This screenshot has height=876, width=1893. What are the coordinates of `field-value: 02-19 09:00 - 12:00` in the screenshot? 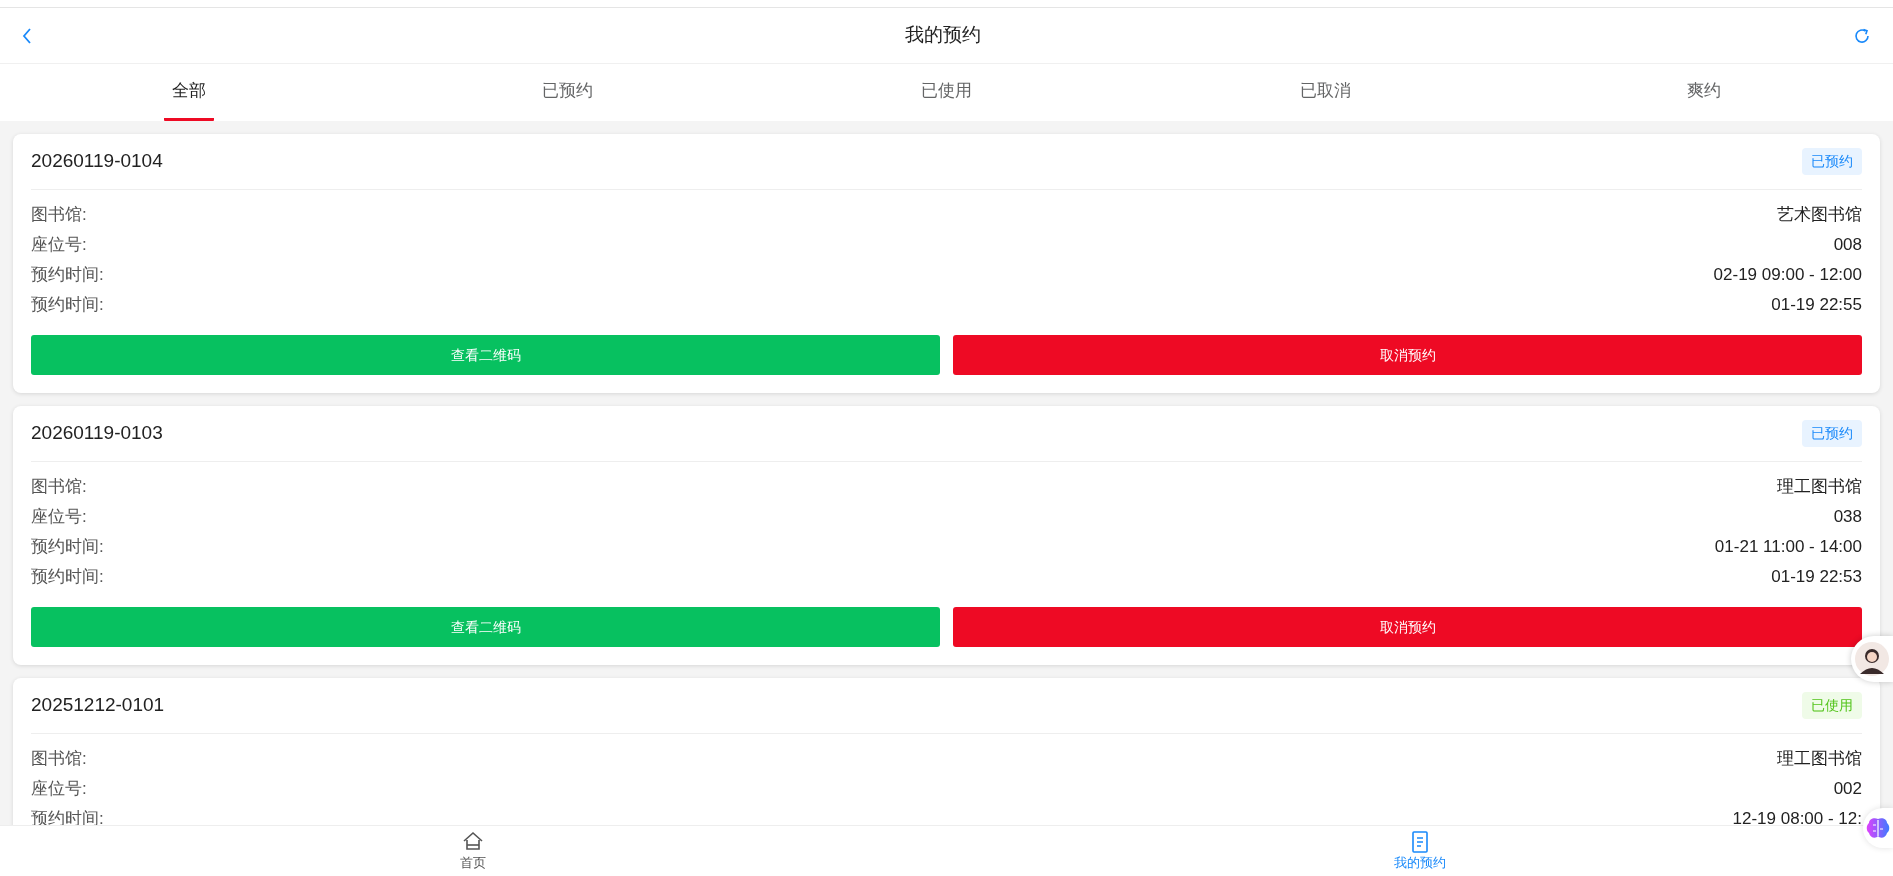 It's located at (1787, 275).